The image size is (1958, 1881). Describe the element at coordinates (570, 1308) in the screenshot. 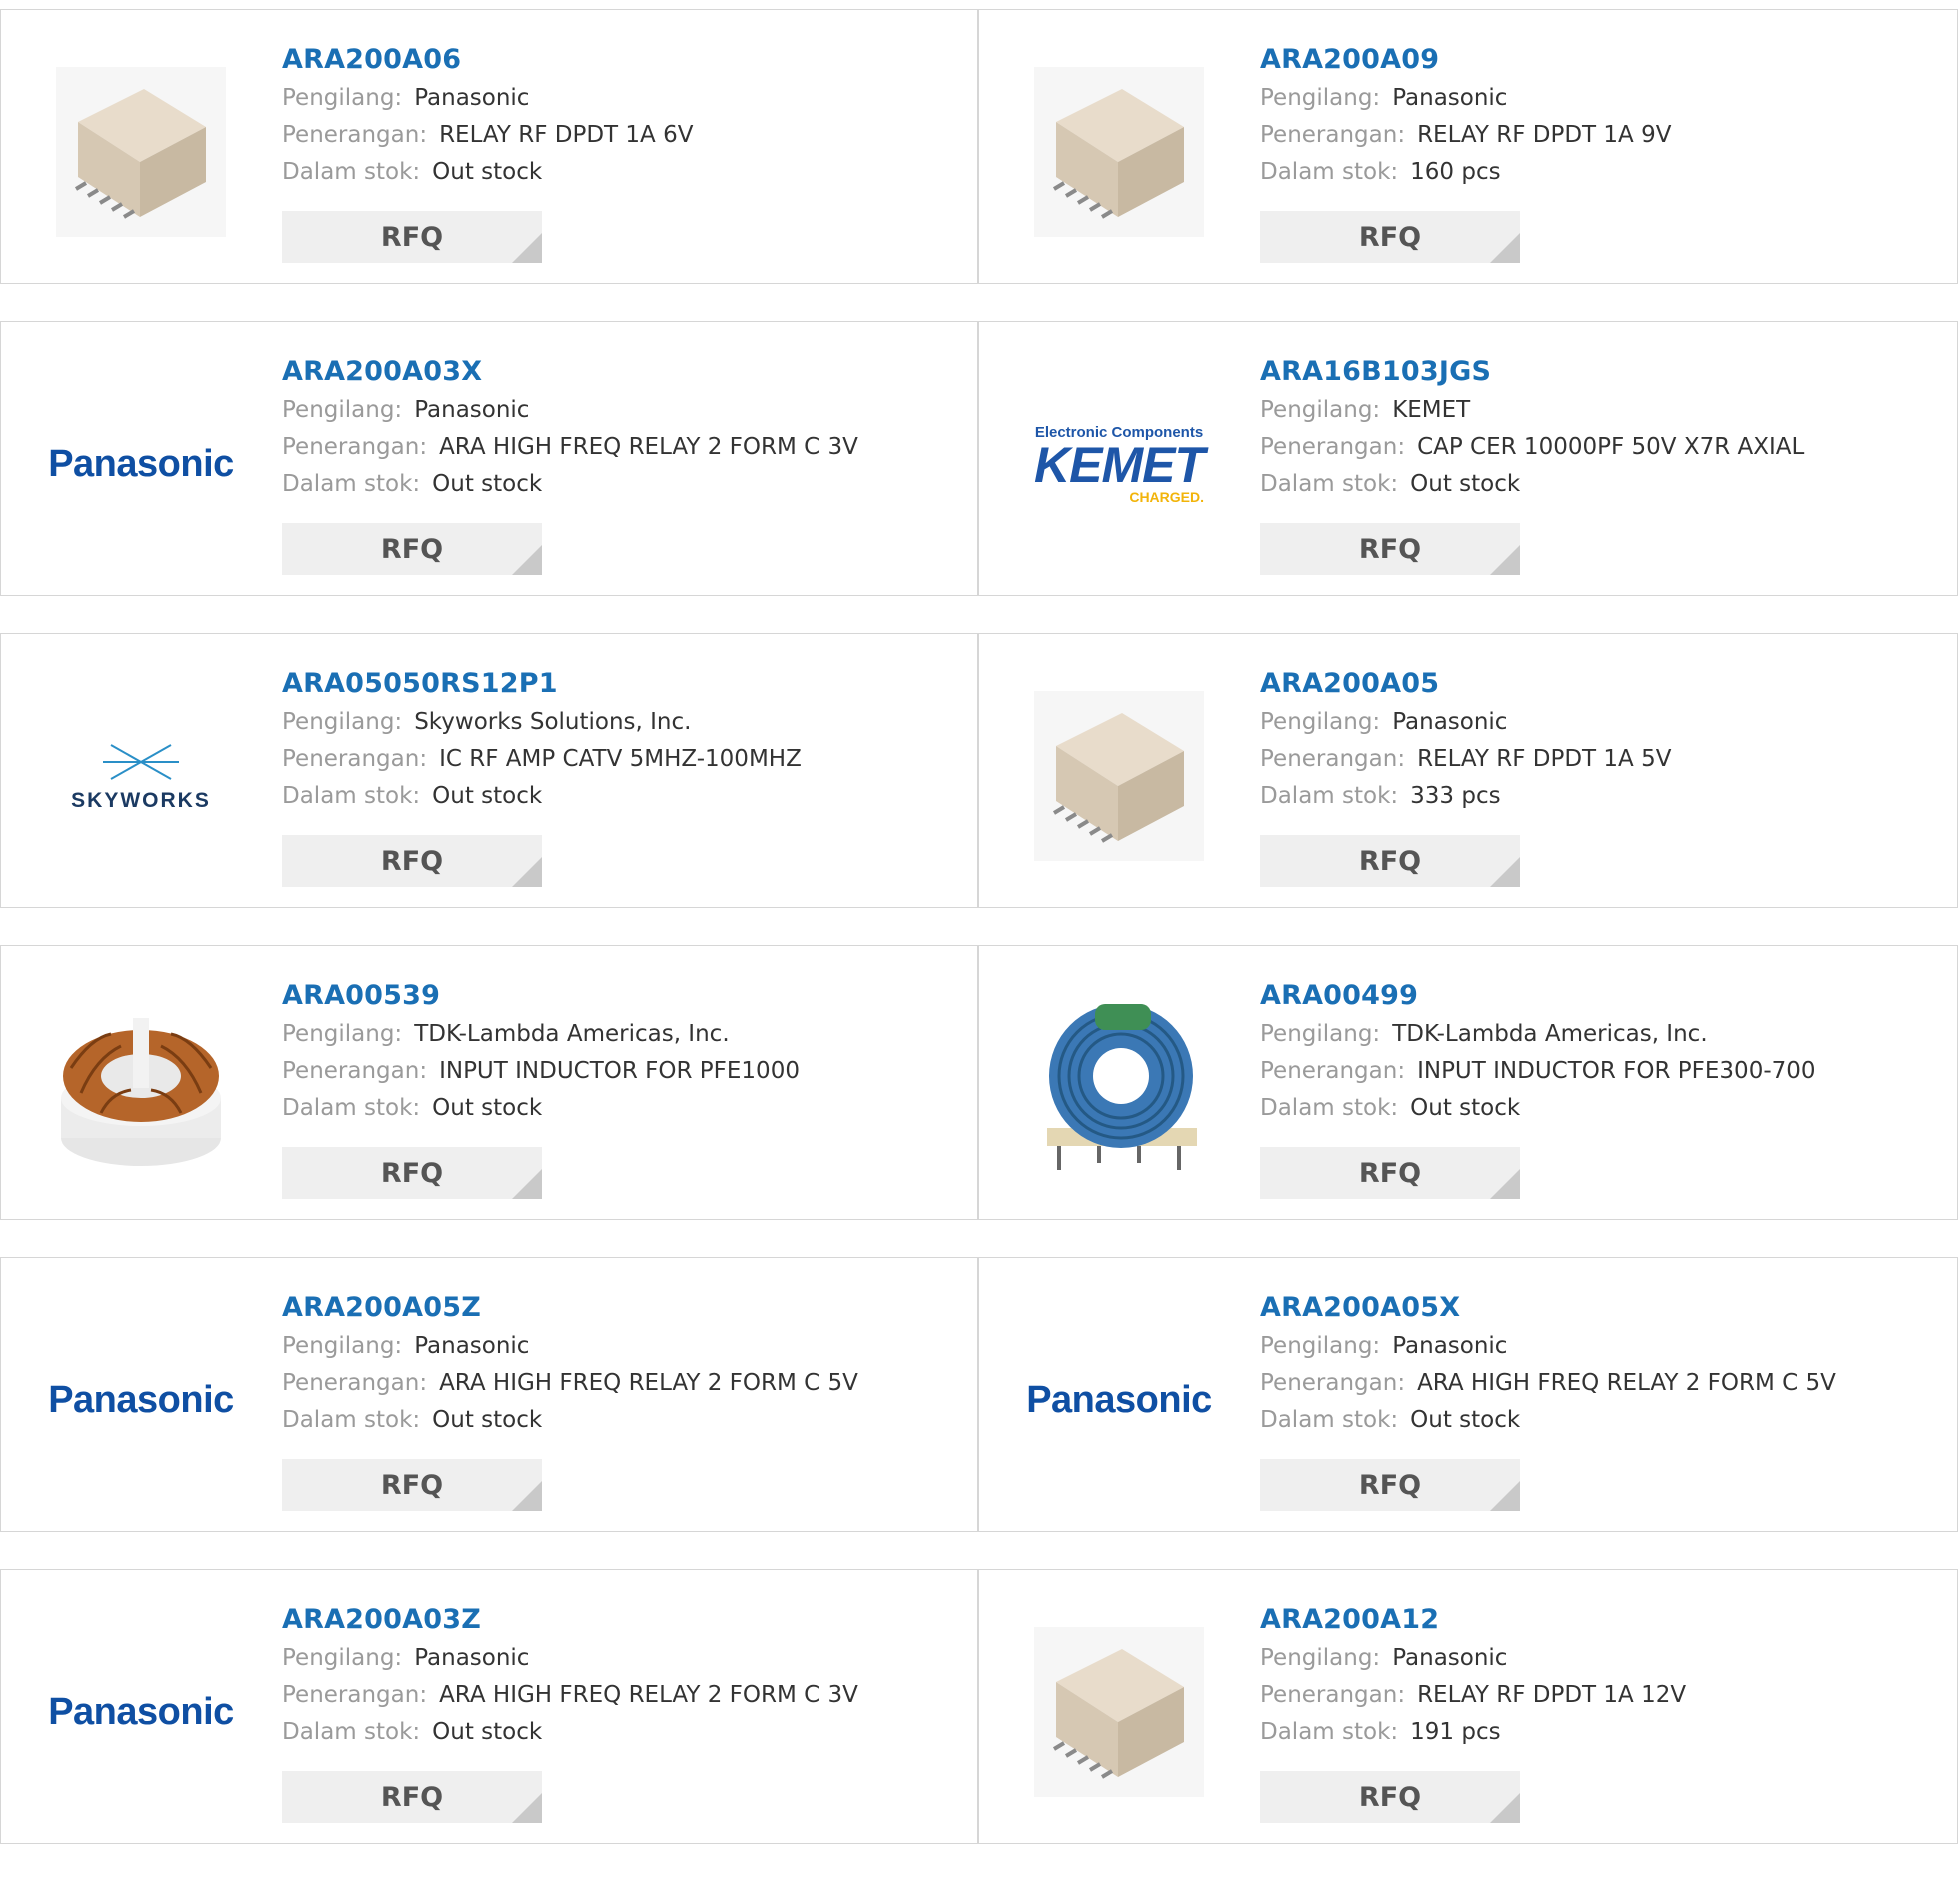

I see `product-part-link: ARA200A05Z` at that location.